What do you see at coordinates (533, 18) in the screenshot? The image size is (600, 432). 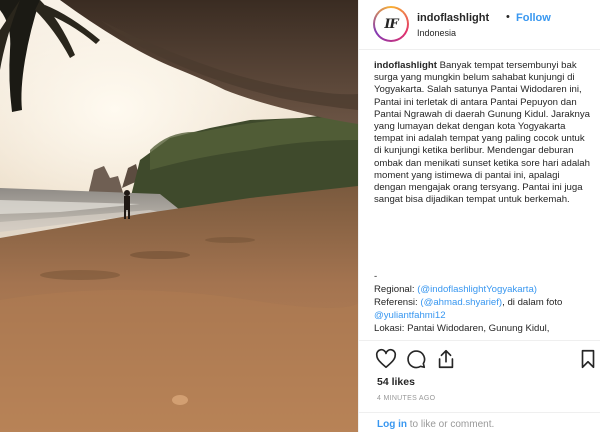 I see `follow-button: Follow` at bounding box center [533, 18].